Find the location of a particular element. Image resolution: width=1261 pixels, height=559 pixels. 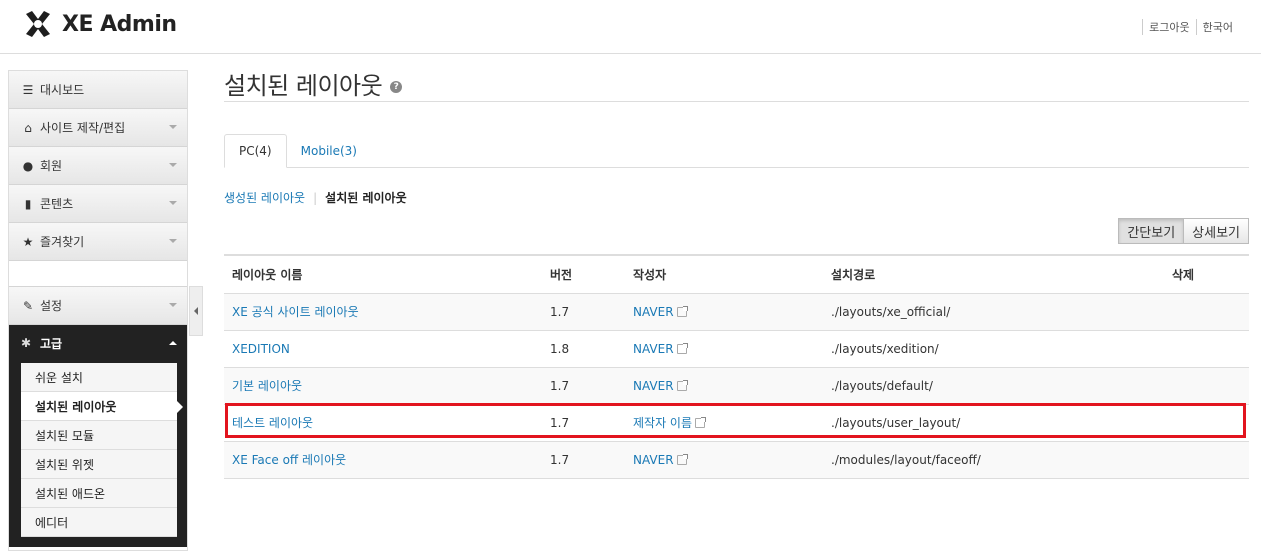

installed-layouts-current: 설치된 레이아웃 is located at coordinates (366, 198).